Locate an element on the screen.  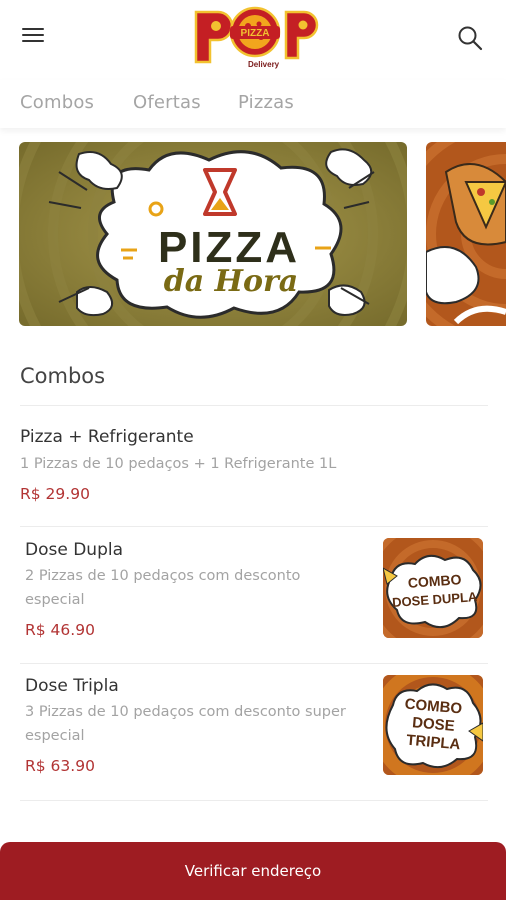
verify-address-button: Verificar endereço is located at coordinates (253, 871).